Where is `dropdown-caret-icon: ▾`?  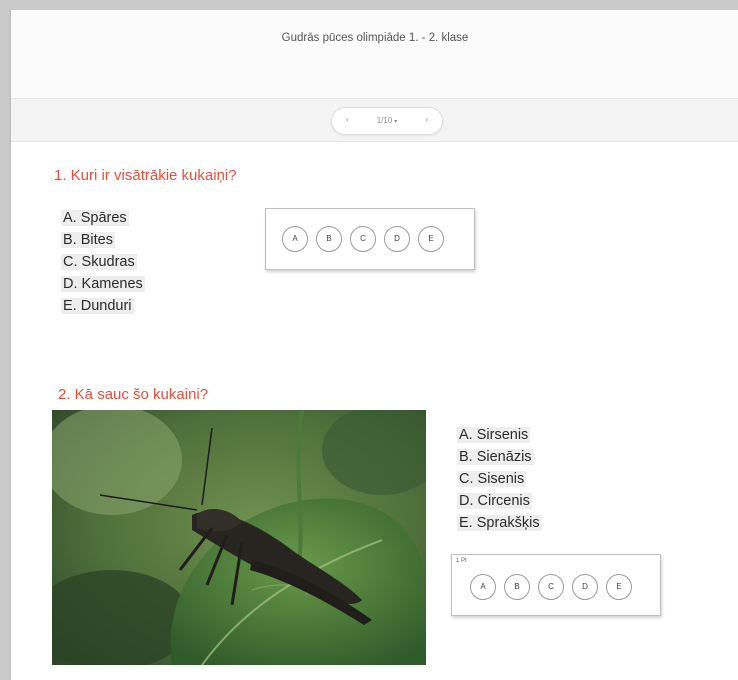 dropdown-caret-icon: ▾ is located at coordinates (396, 122).